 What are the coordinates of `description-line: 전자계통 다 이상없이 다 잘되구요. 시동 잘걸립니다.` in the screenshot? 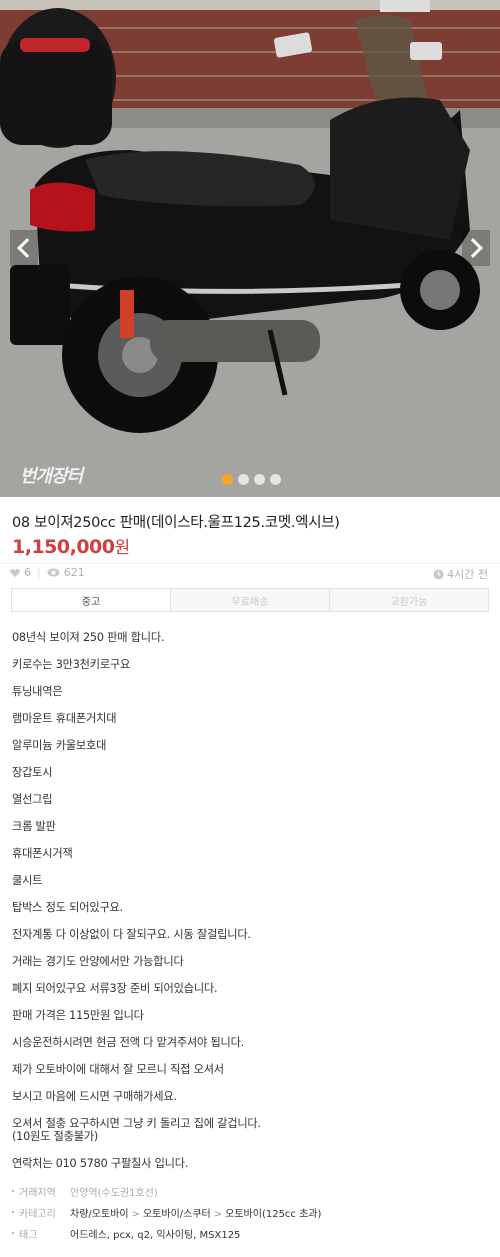 It's located at (131, 934).